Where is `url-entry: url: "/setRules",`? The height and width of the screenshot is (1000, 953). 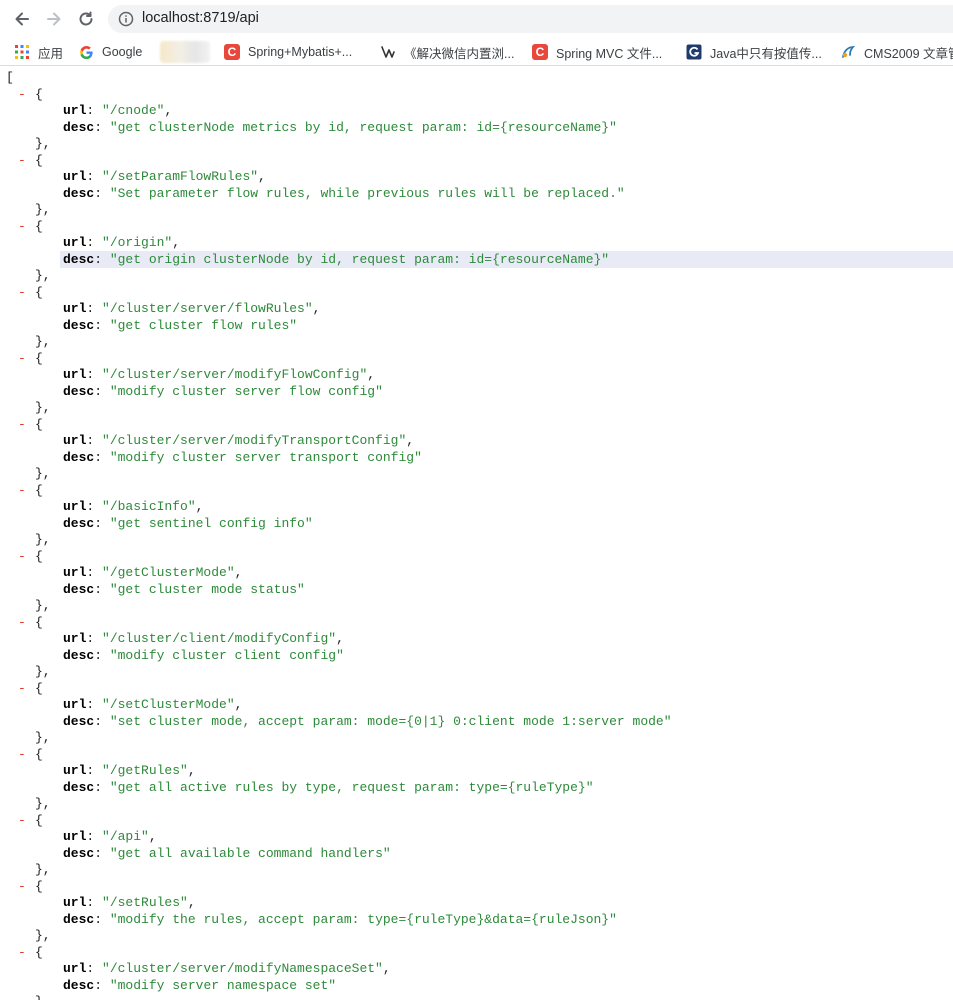 url-entry: url: "/setRules", is located at coordinates (129, 902).